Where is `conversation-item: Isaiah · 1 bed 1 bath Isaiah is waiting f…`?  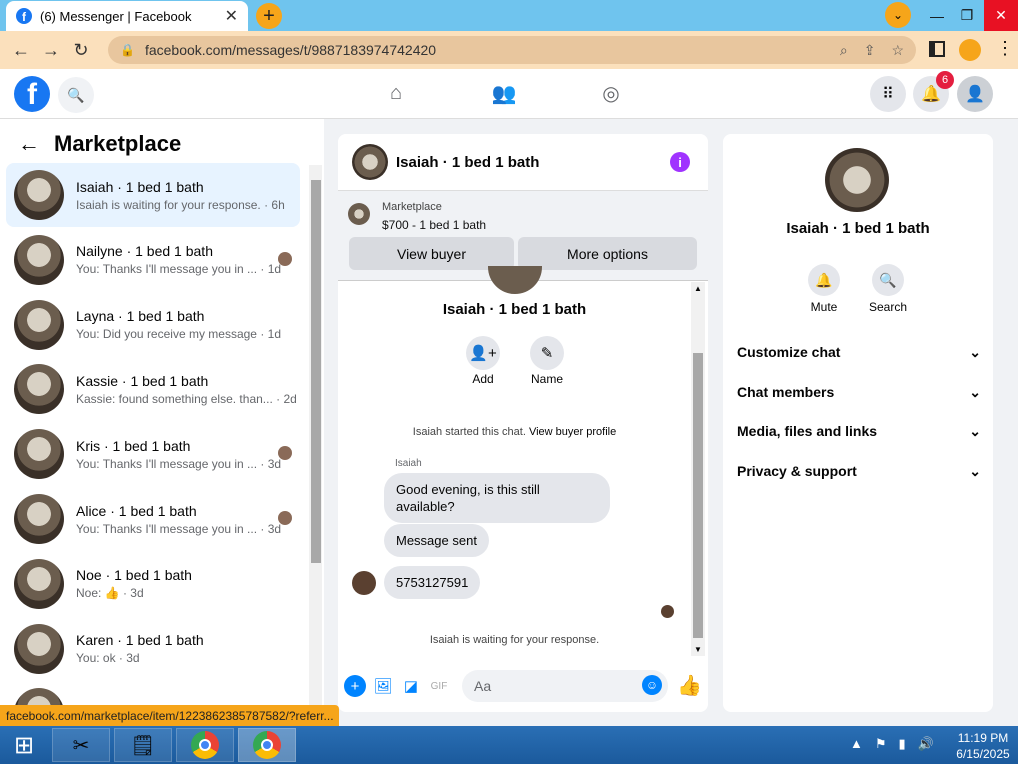 conversation-item: Isaiah · 1 bed 1 bath Isaiah is waiting f… is located at coordinates (153, 195).